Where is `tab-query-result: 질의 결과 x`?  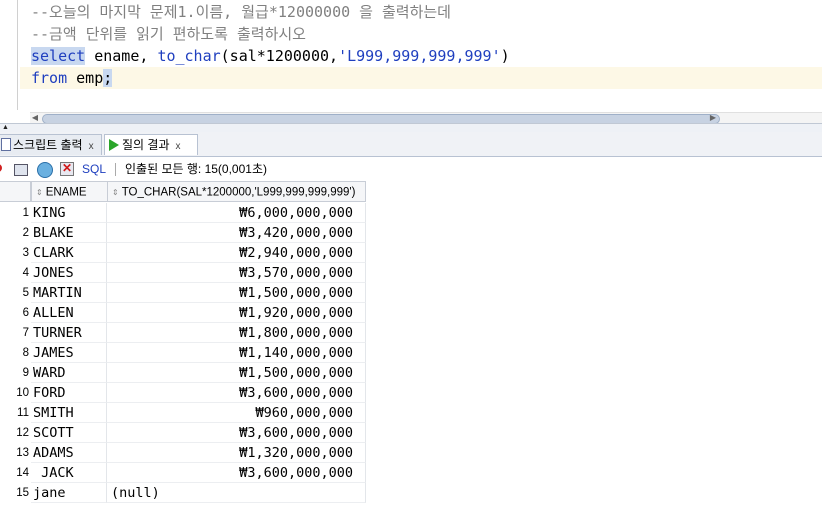 tab-query-result: 질의 결과 x is located at coordinates (151, 144).